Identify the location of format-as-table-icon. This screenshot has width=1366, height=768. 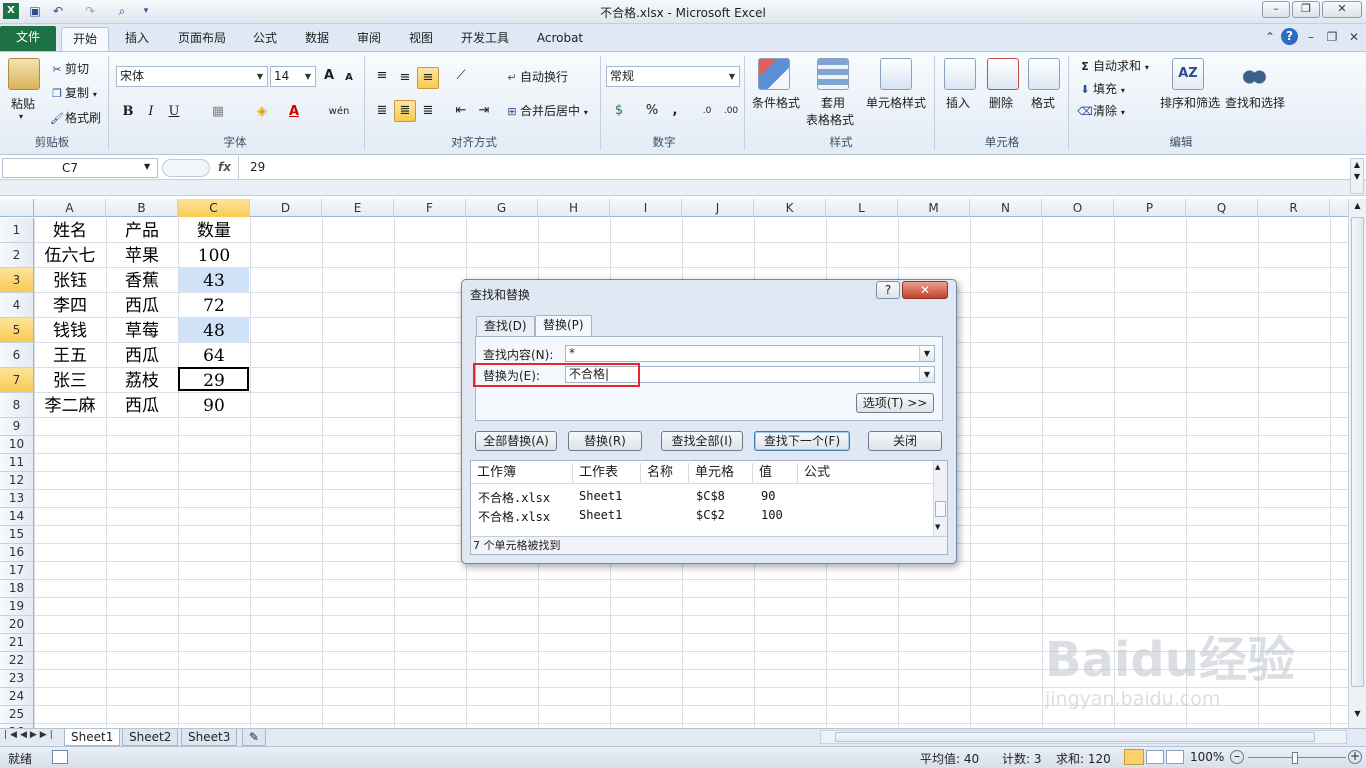
(833, 74).